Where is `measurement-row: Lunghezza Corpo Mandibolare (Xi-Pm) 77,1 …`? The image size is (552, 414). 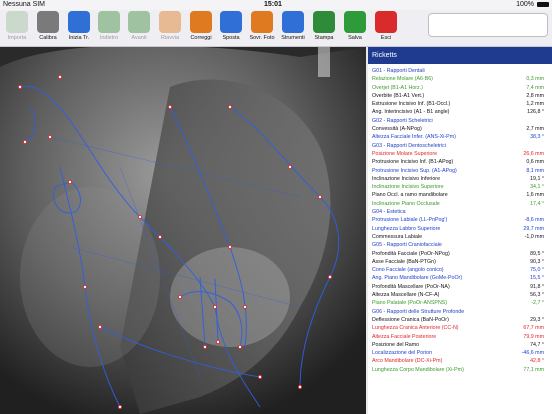 measurement-row: Lunghezza Corpo Mandibolare (Xi-Pm) 77,1 … is located at coordinates (460, 370).